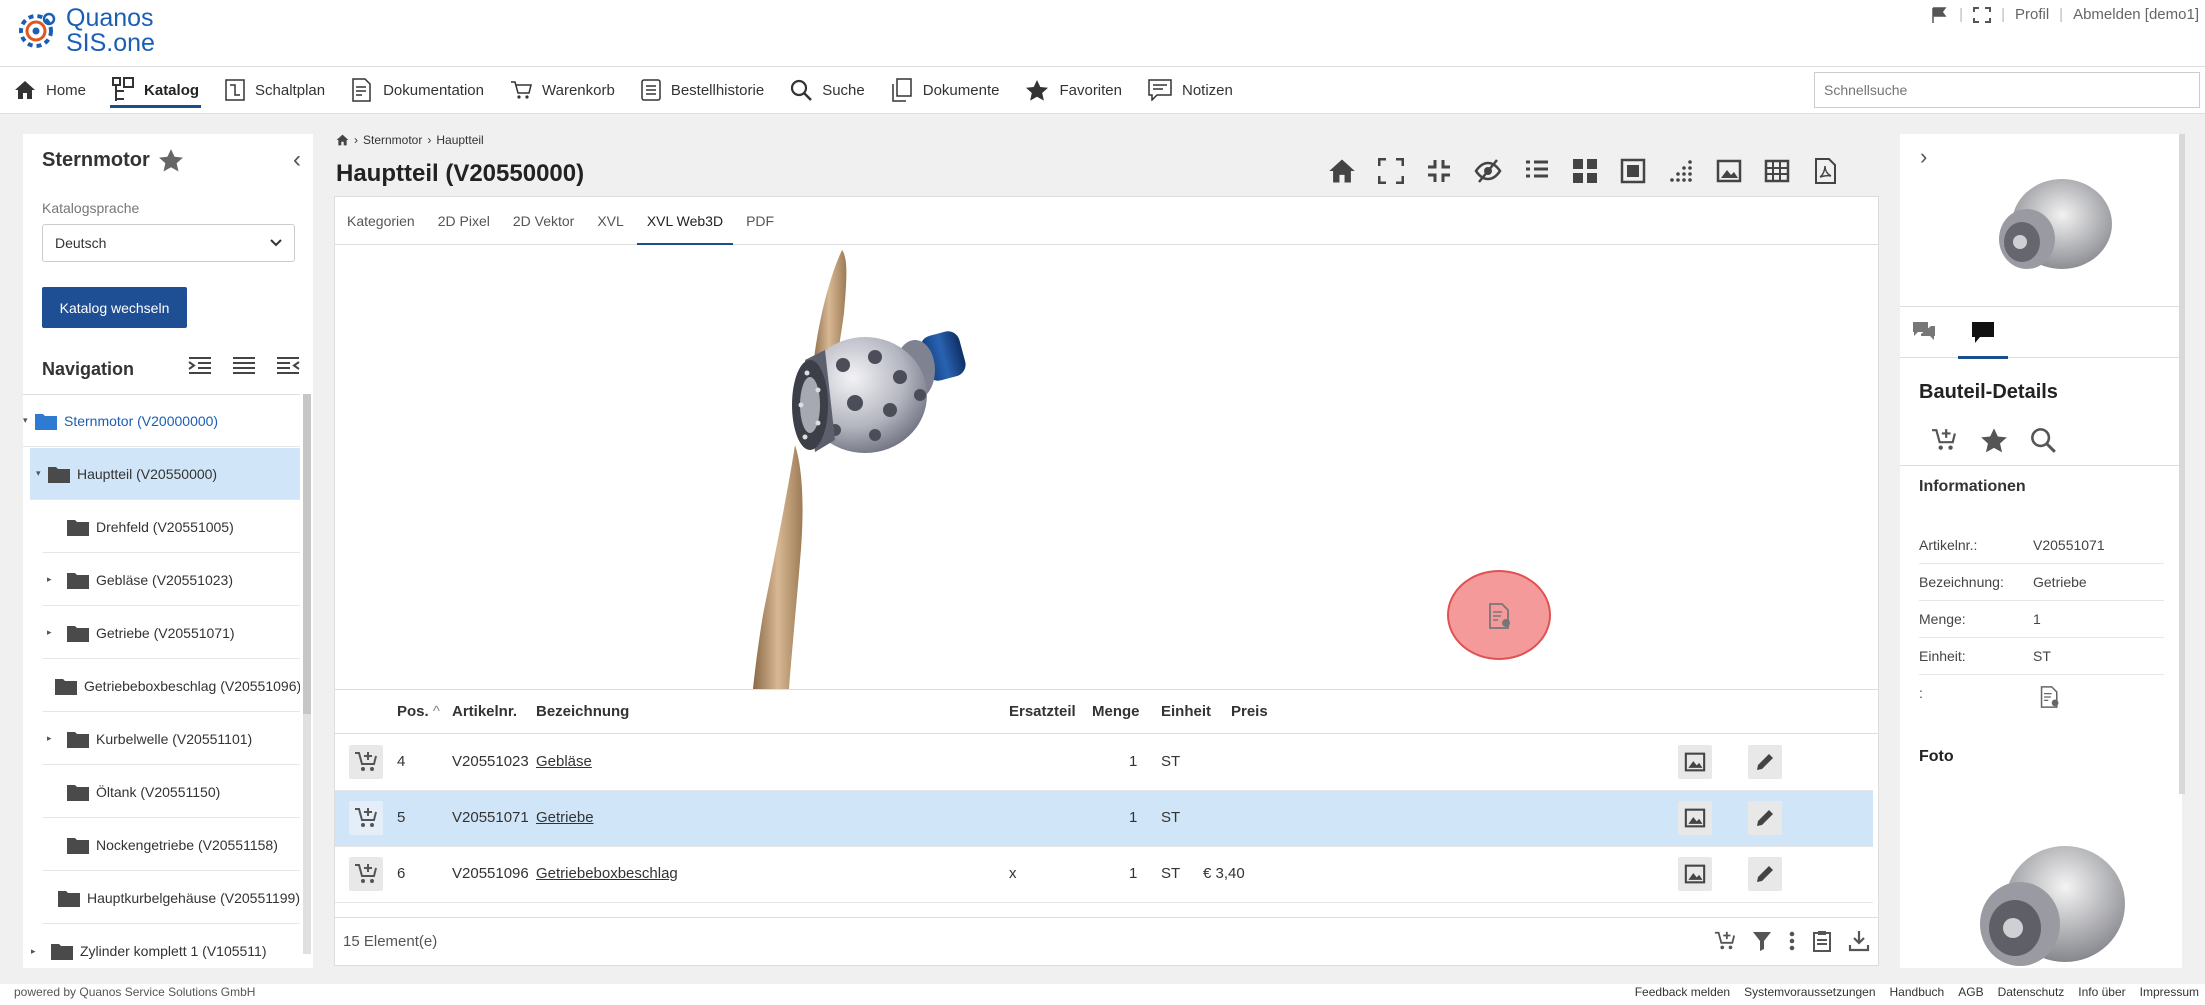  Describe the element at coordinates (168, 243) in the screenshot. I see `catalog-language-select: Deutsch` at that location.